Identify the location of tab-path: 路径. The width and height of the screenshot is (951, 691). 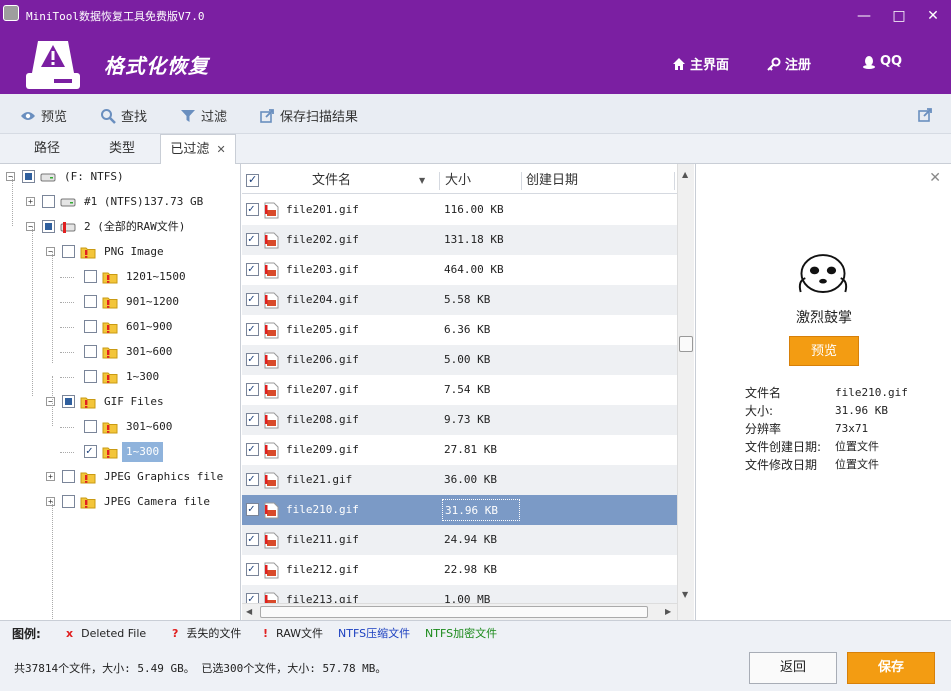
(47, 149).